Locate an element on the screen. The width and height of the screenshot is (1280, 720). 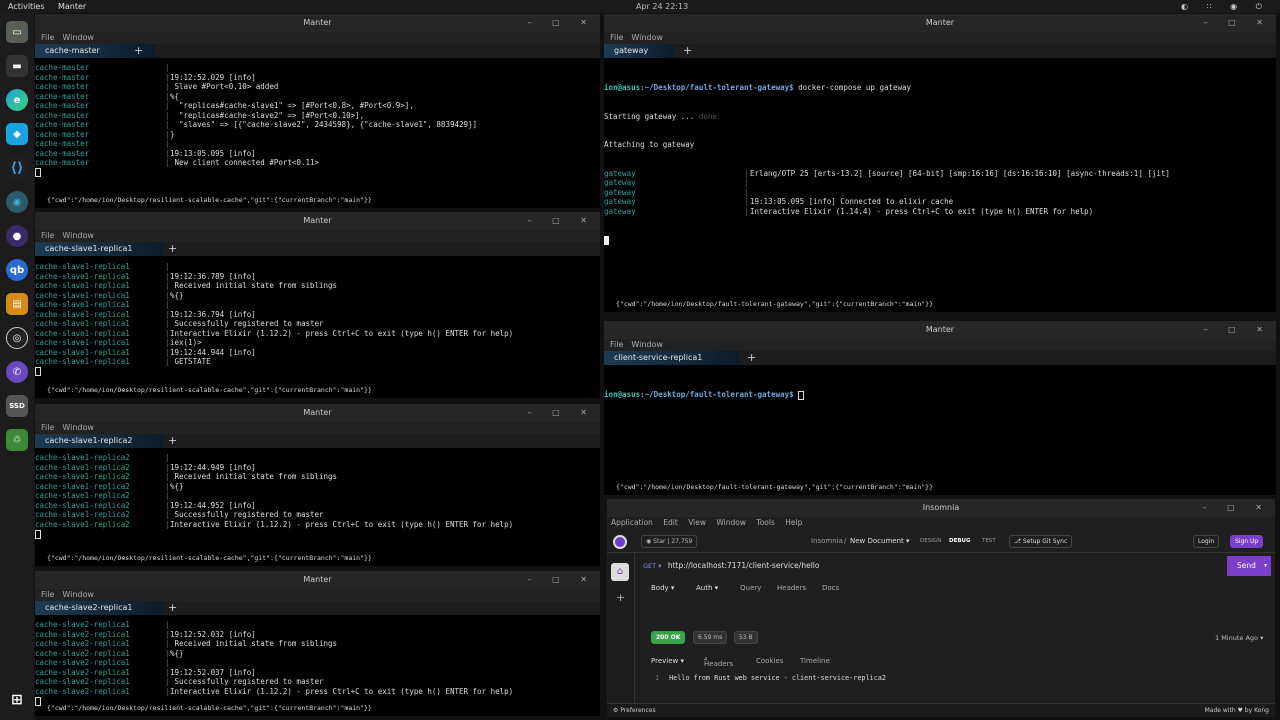
obs-icon: ◎ is located at coordinates (17, 338).